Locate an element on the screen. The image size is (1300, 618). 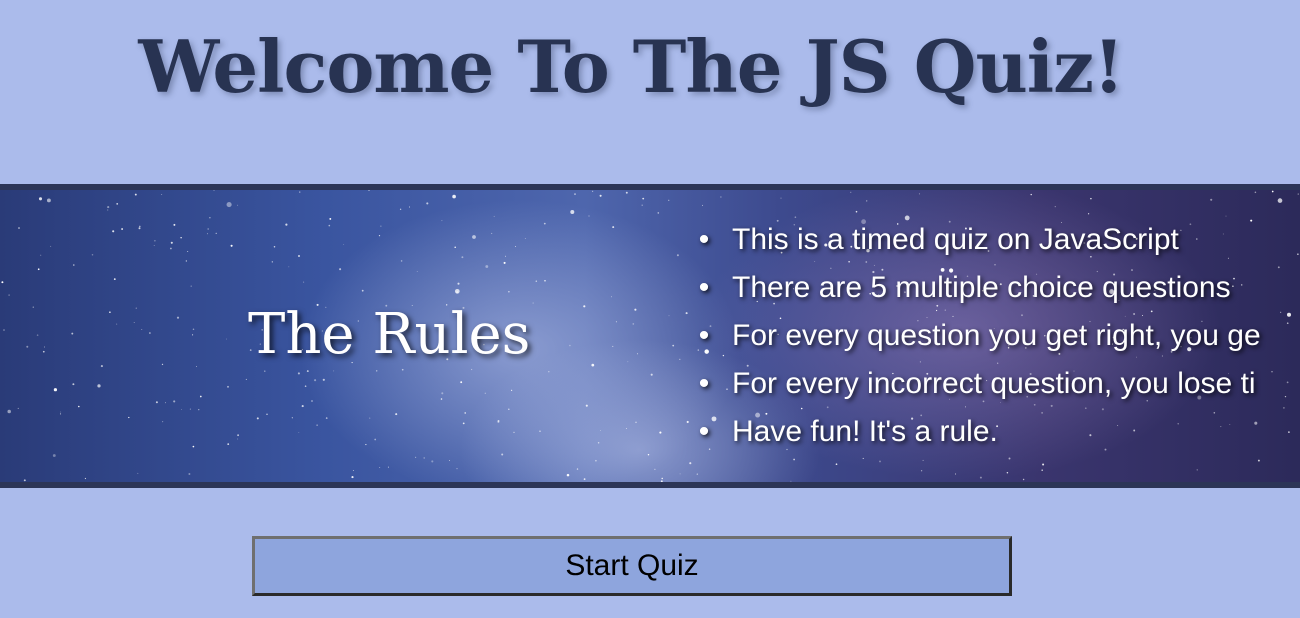
rule-item: • This is a timed quiz on JavaScript is located at coordinates (980, 240).